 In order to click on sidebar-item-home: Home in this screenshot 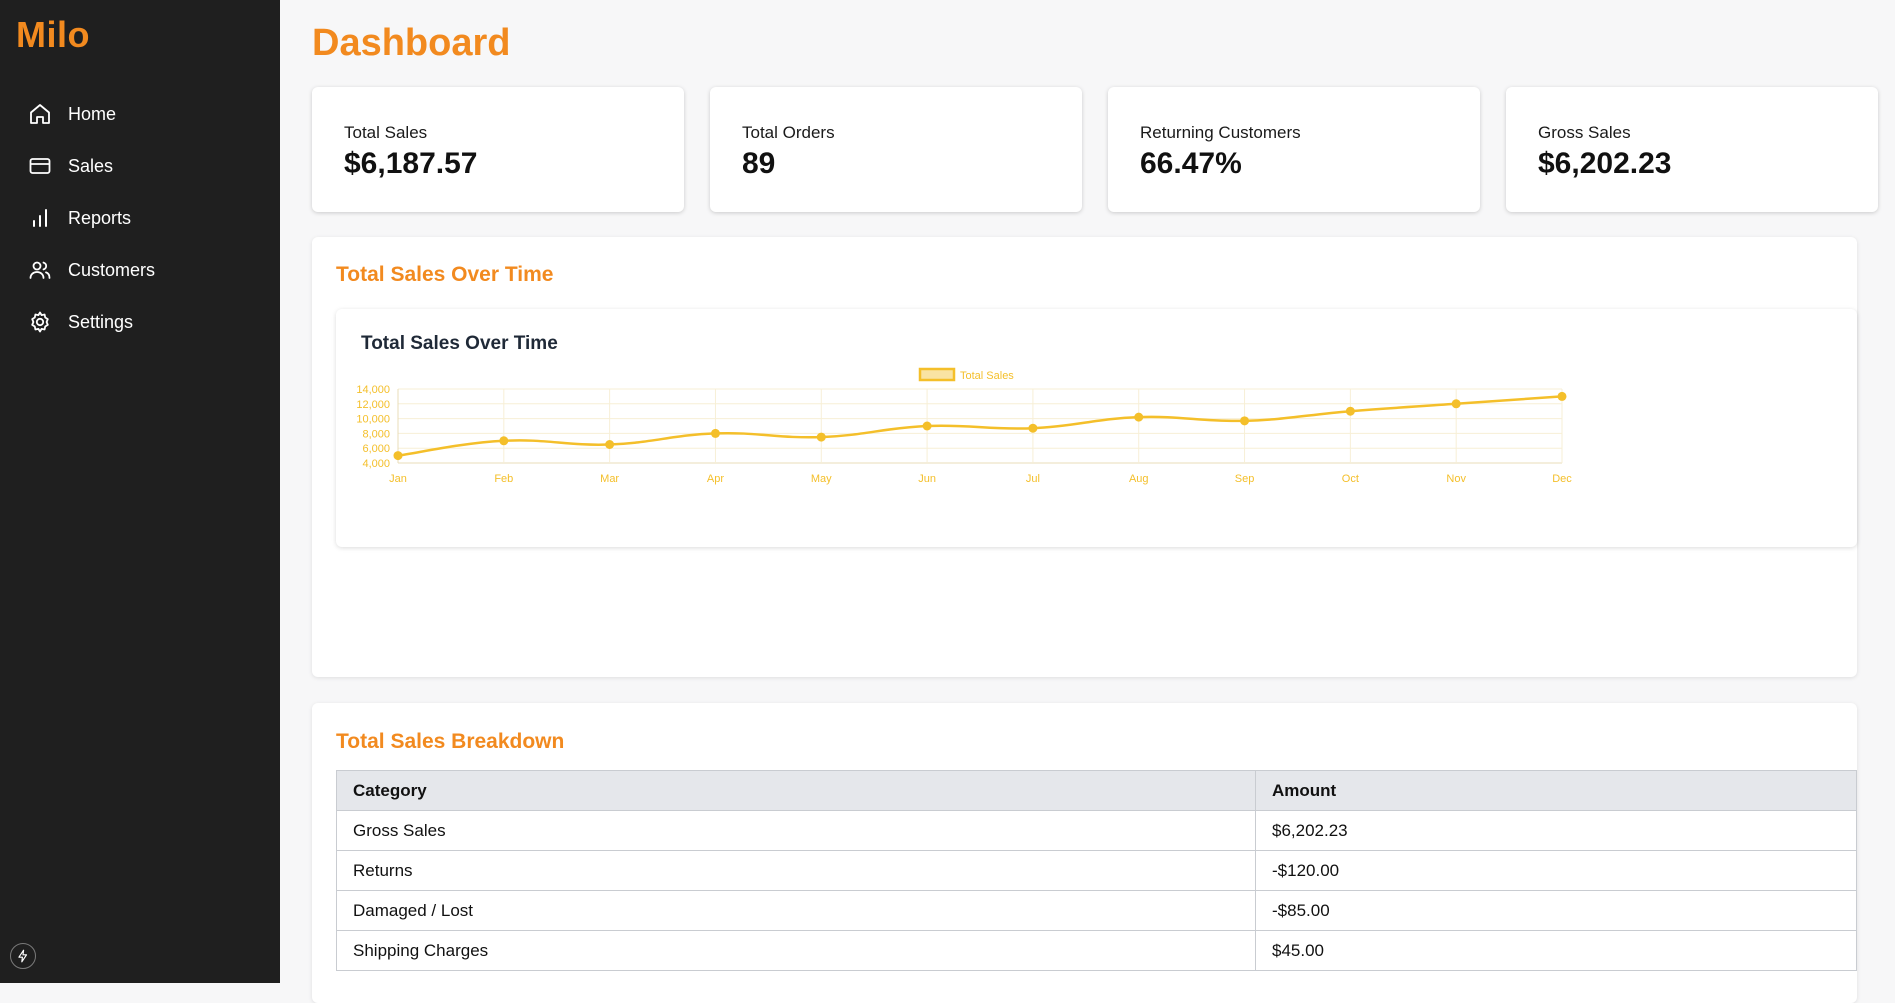, I will do `click(140, 114)`.